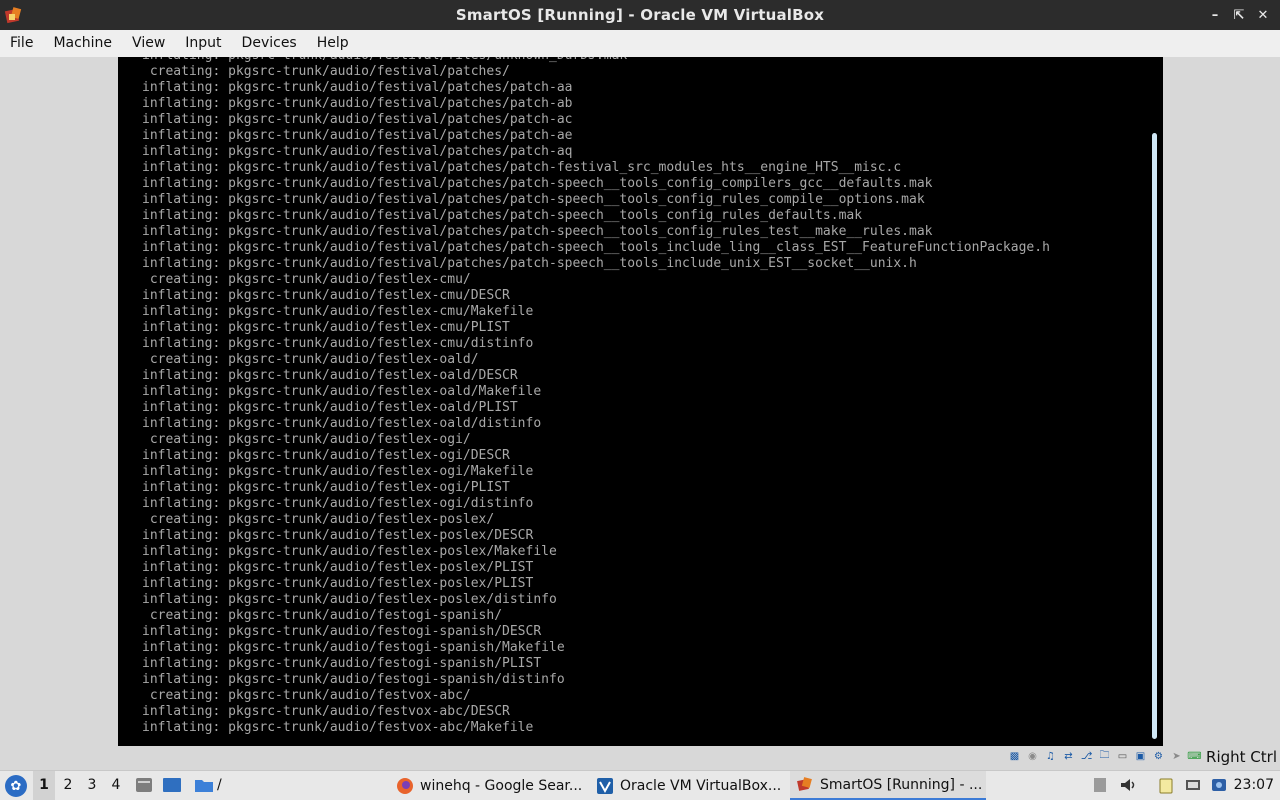  I want to click on folder-icon, so click(204, 785).